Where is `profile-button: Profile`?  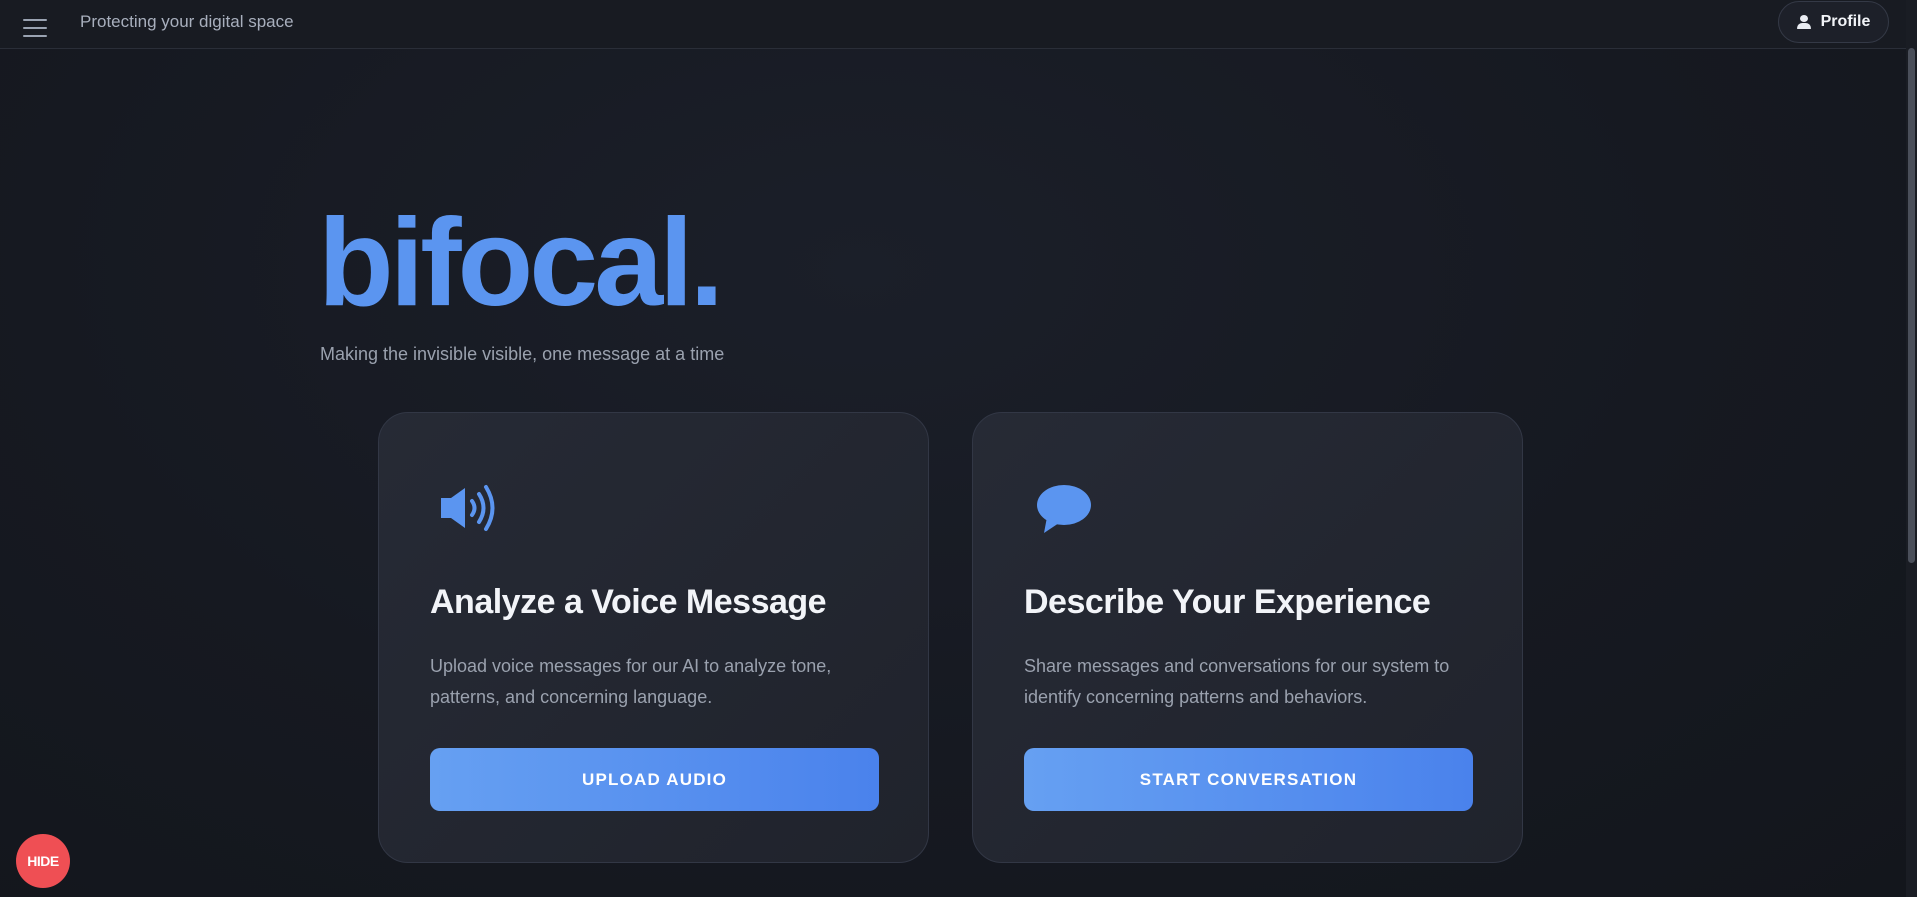 profile-button: Profile is located at coordinates (1833, 22).